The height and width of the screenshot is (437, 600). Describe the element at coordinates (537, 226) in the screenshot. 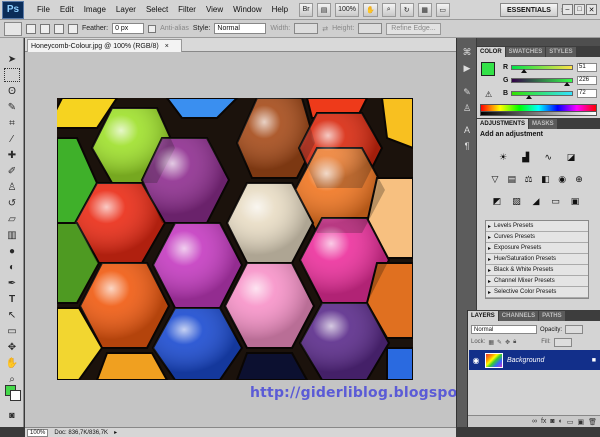

I see `preset-levels: ▸ Levels Presets` at that location.